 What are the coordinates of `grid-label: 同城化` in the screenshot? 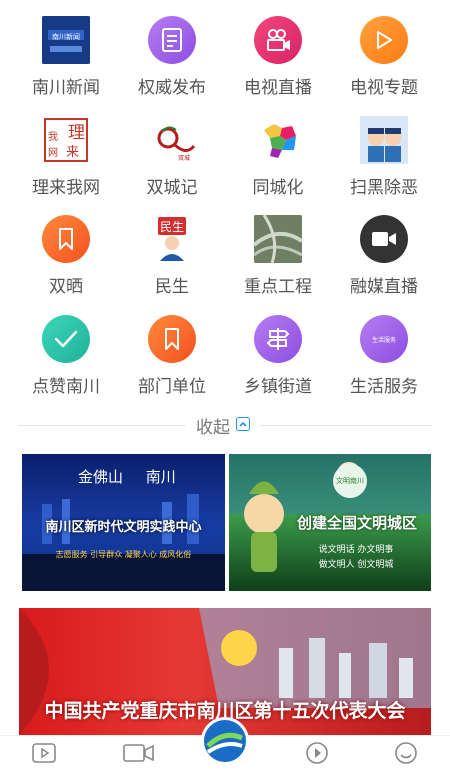 It's located at (278, 188).